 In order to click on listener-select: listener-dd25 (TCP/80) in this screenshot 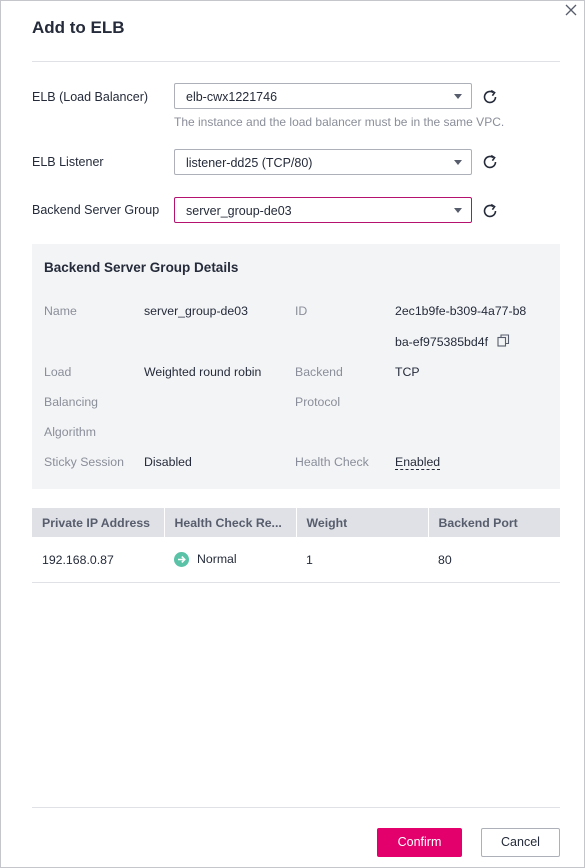, I will do `click(323, 162)`.